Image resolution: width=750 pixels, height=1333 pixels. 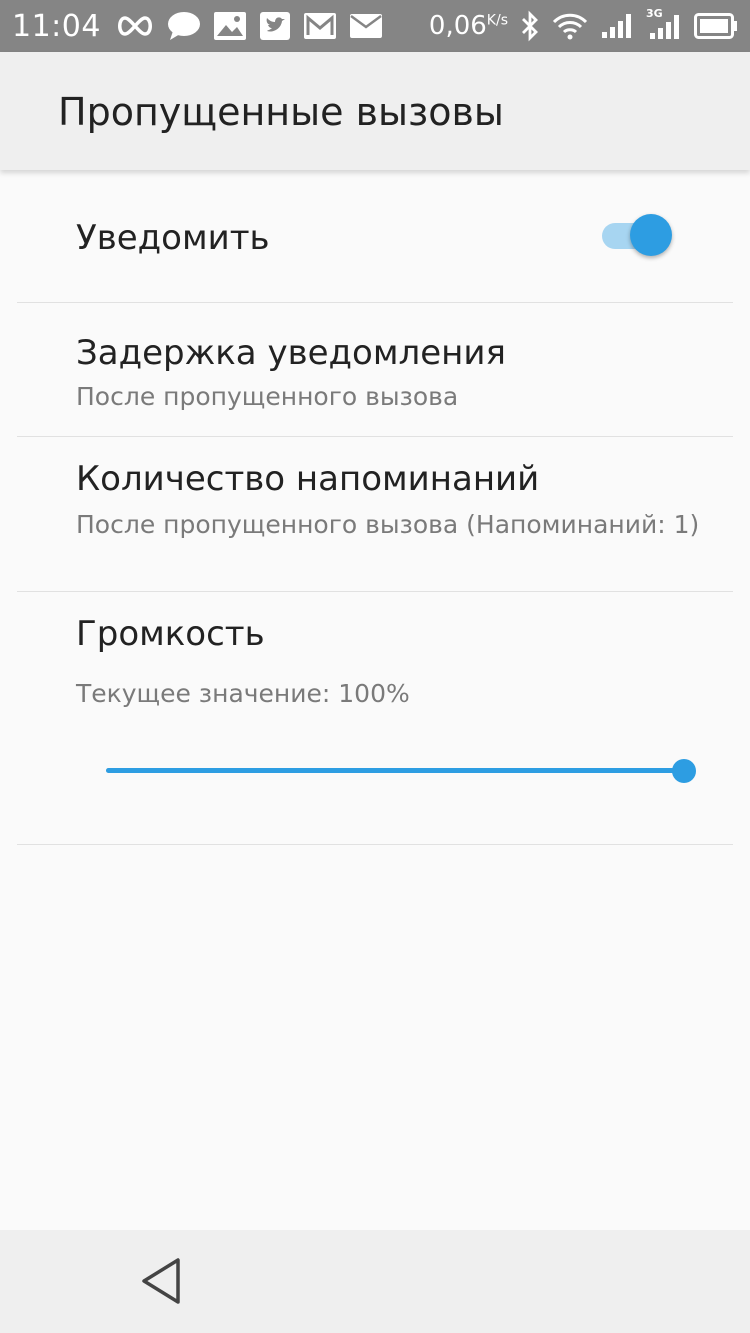 I want to click on email-icon, so click(x=366, y=26).